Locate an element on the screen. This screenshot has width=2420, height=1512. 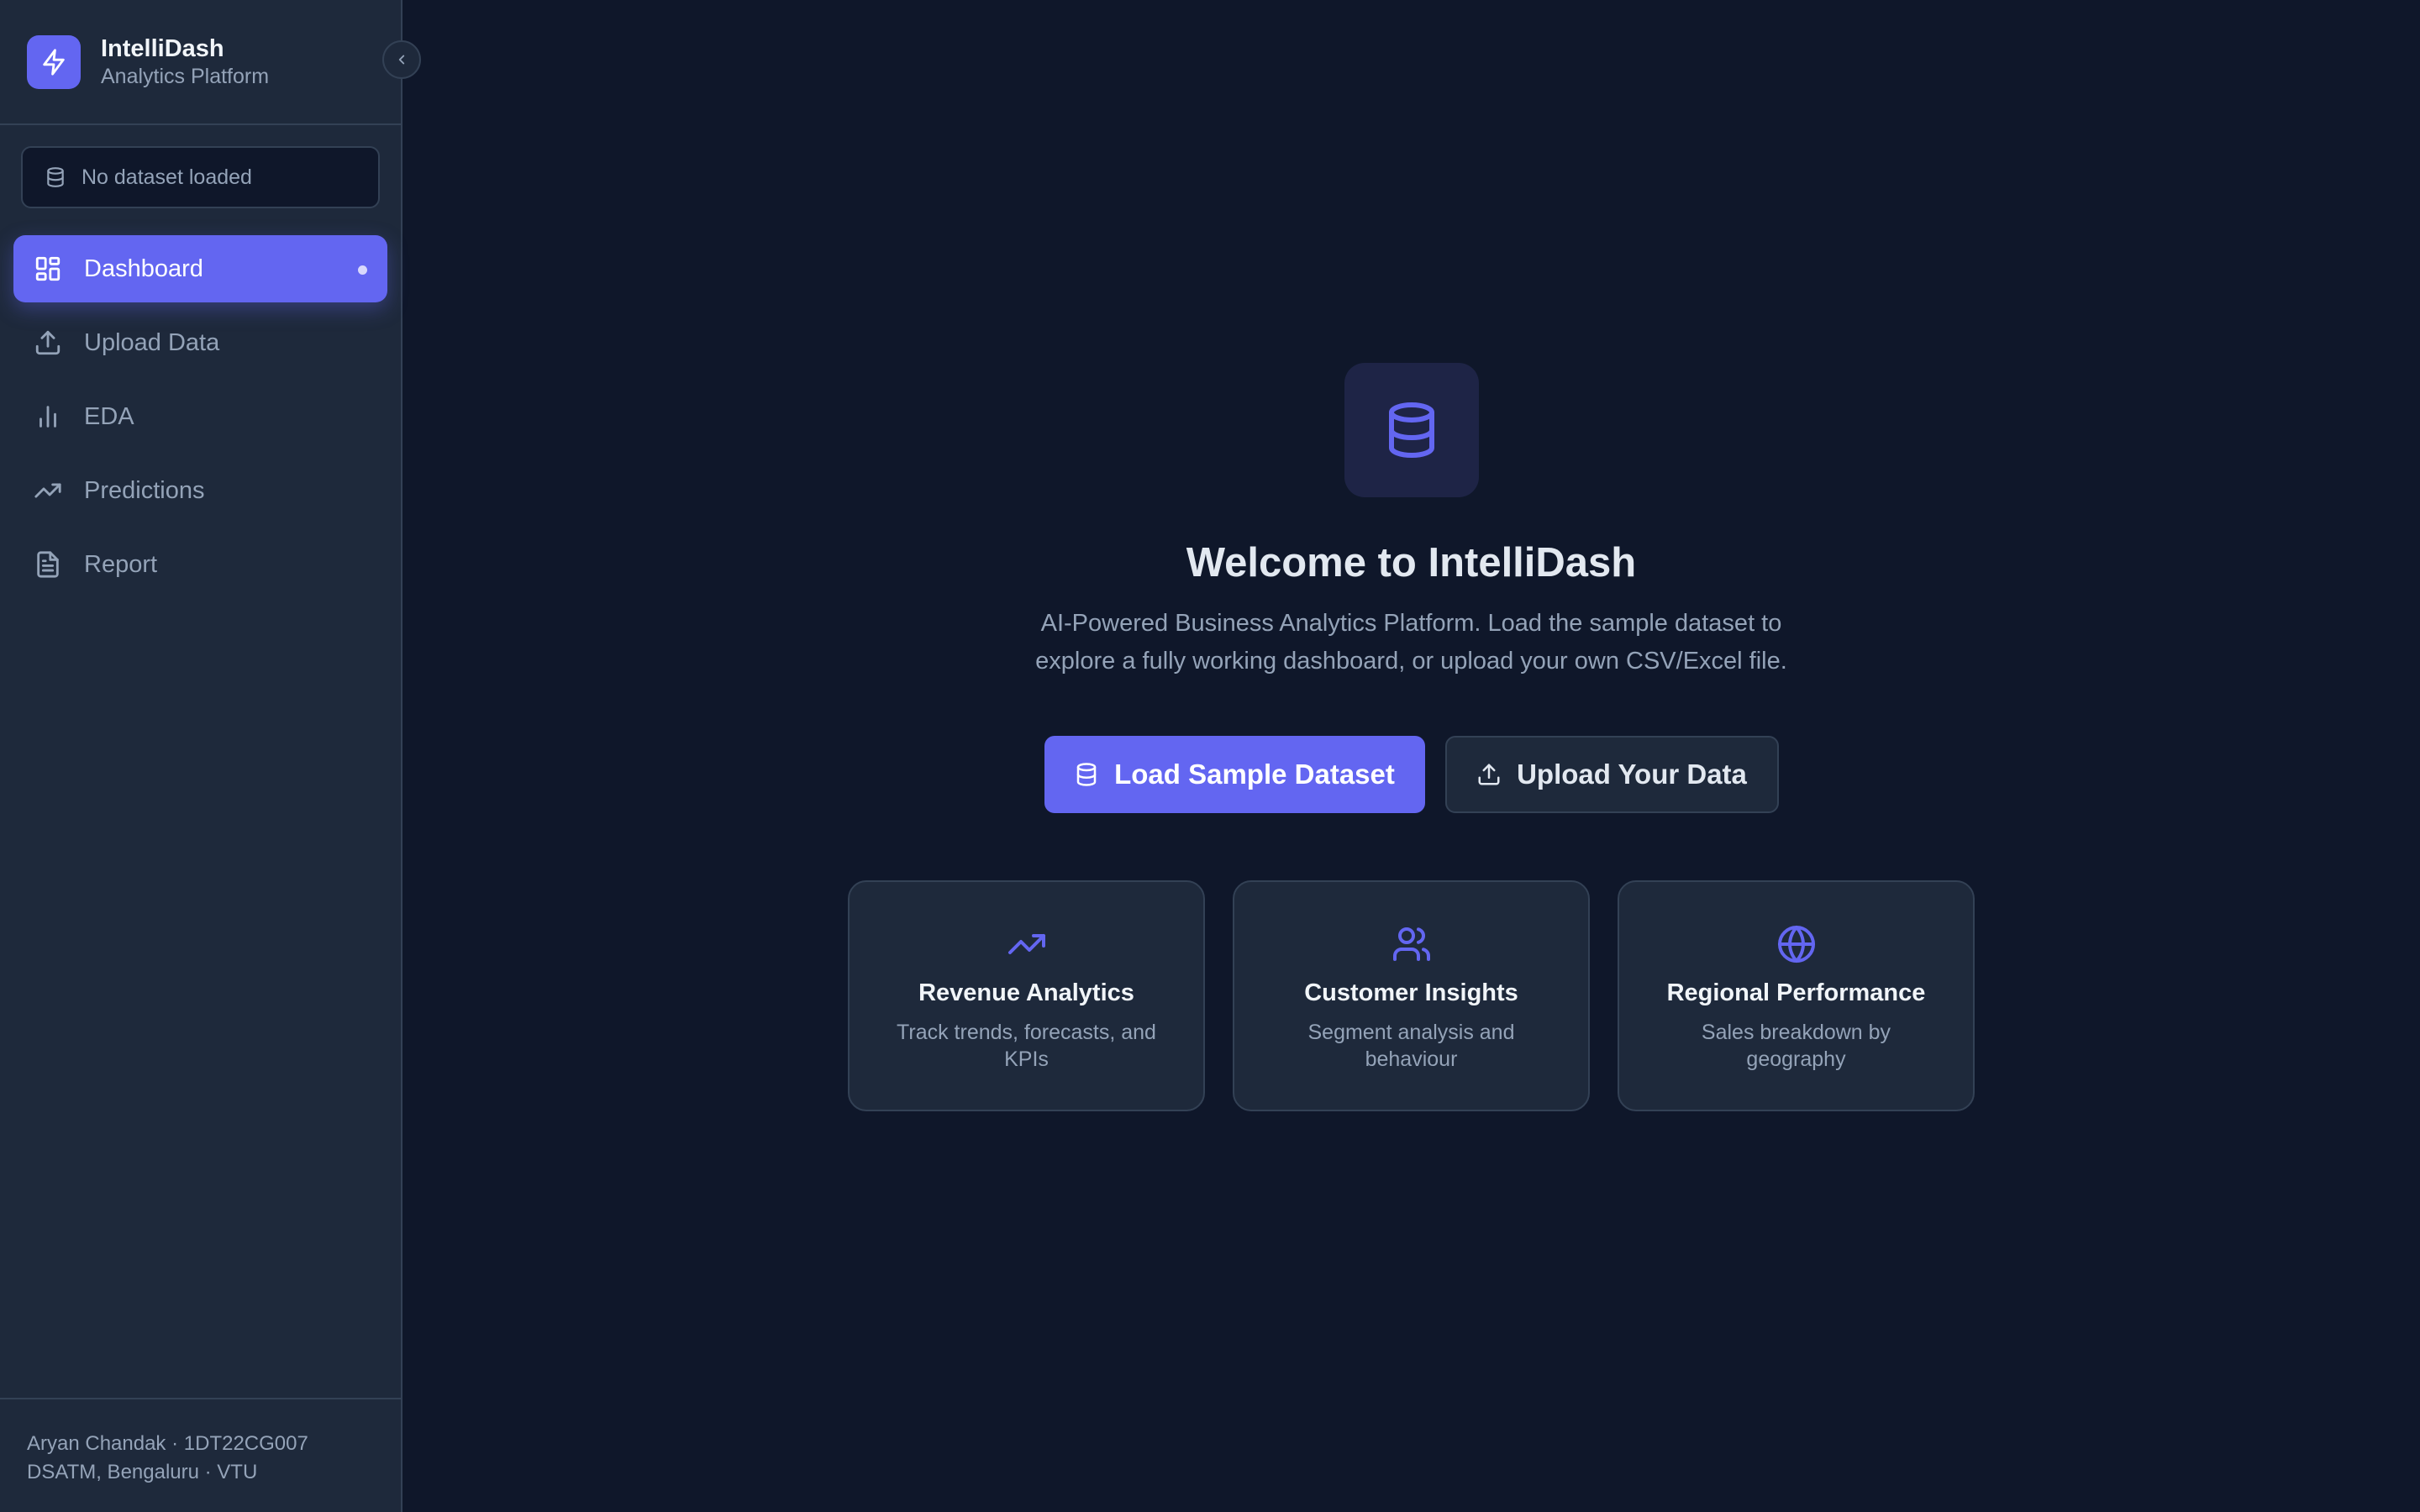
feature-title: Revenue Analytics is located at coordinates (1026, 992).